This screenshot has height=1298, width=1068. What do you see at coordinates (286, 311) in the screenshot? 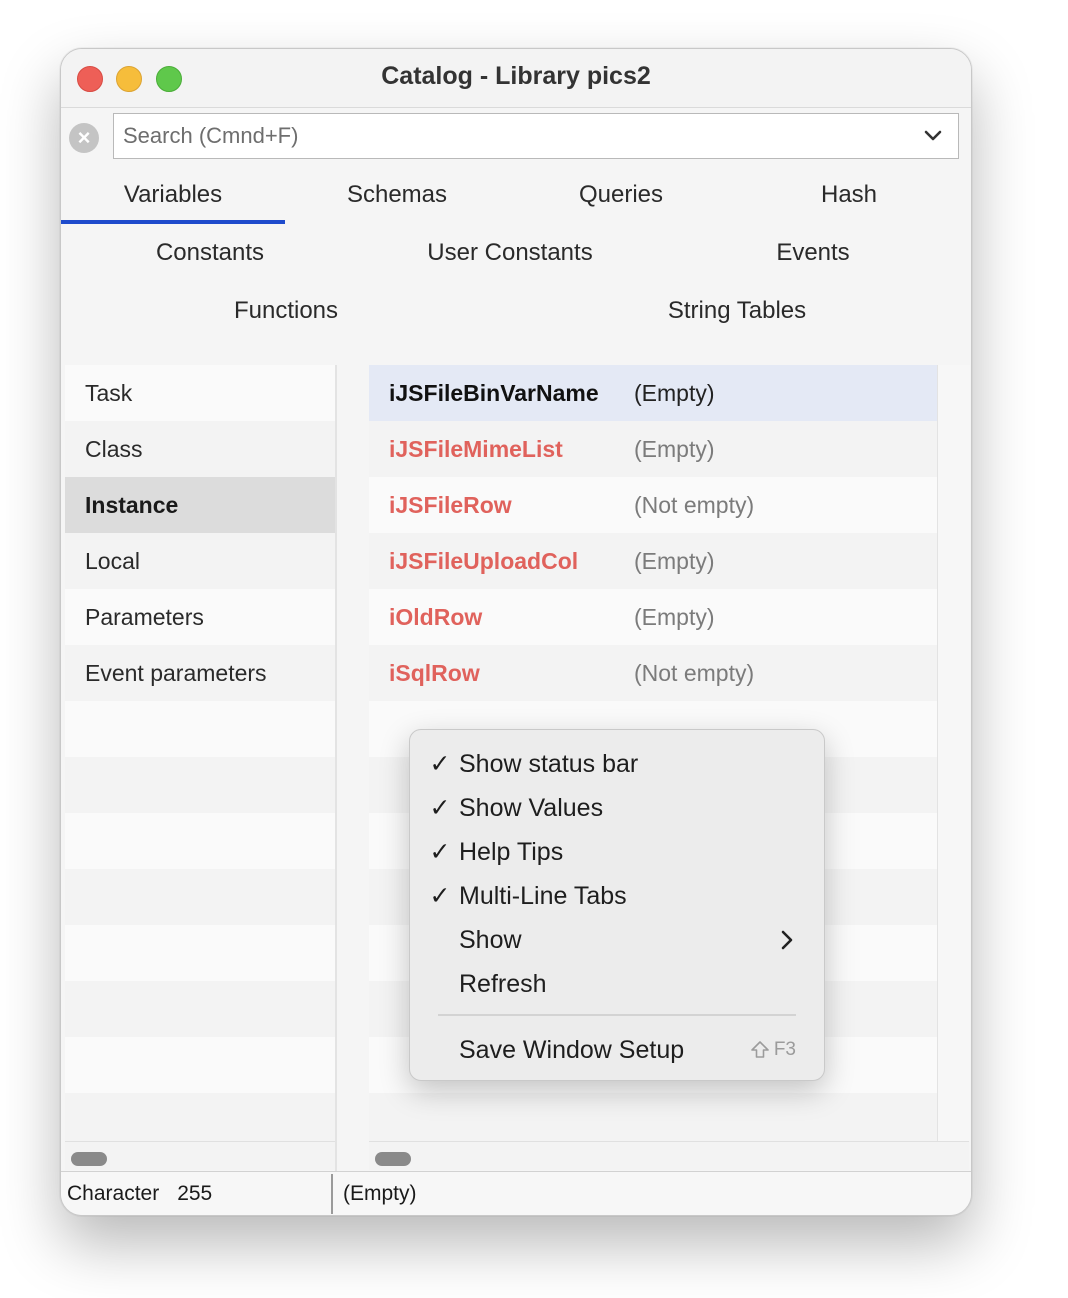
I see `tab-functions: Functions` at bounding box center [286, 311].